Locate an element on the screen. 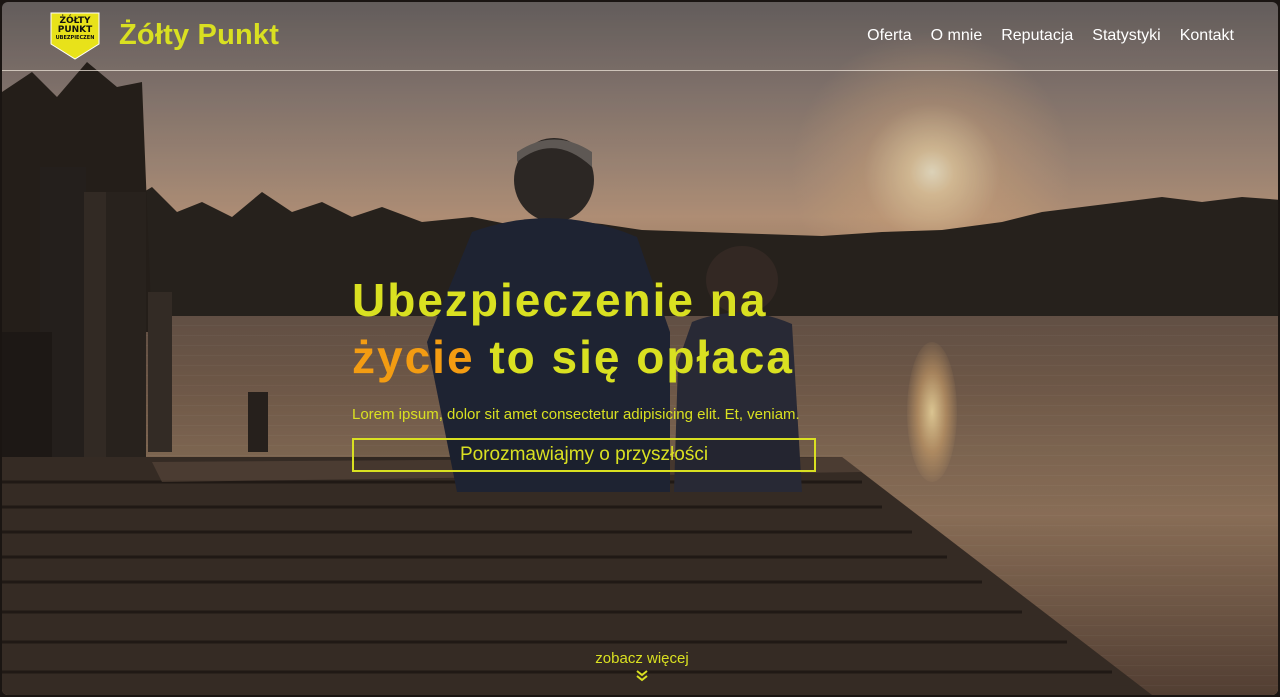  brand-logo: ŻÓŁTY PUNKT UBEZPIECZEN is located at coordinates (75, 36).